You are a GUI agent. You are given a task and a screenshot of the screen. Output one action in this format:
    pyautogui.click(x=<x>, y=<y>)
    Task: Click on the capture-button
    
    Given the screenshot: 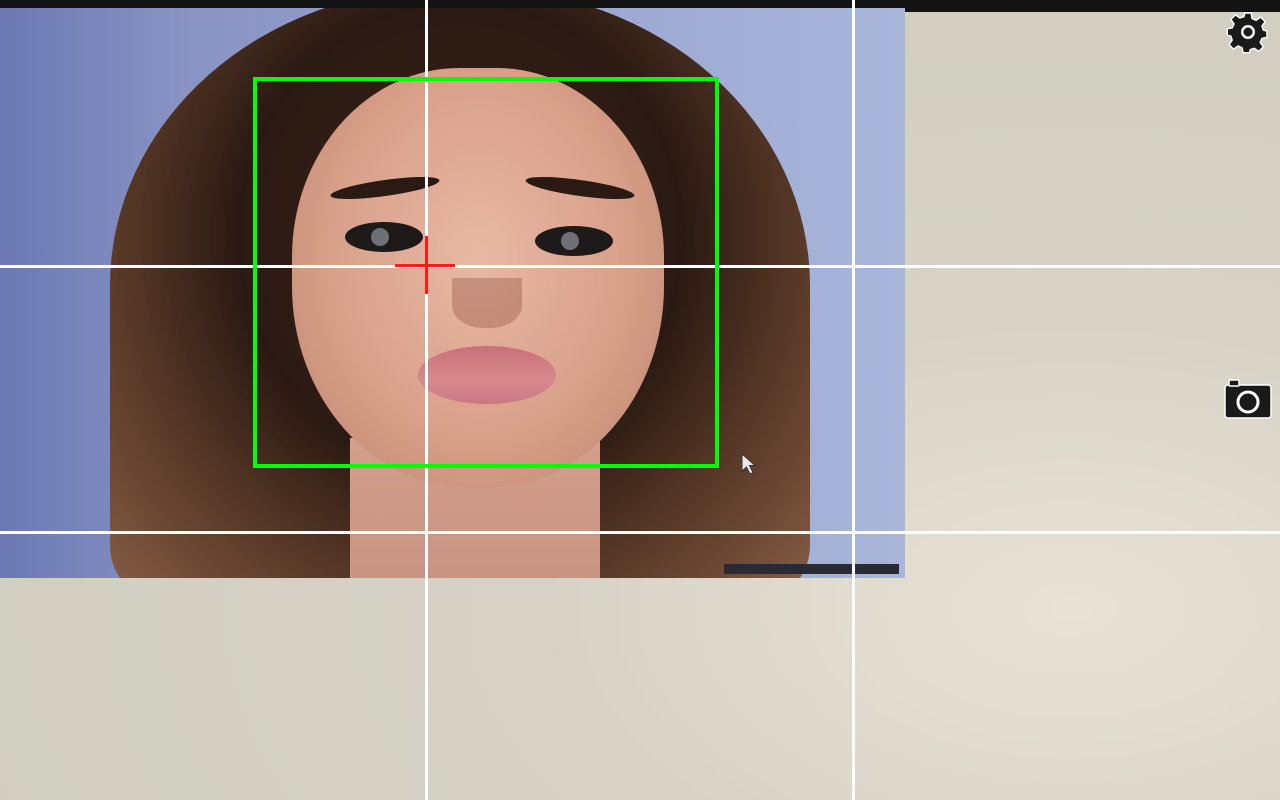 What is the action you would take?
    pyautogui.click(x=1248, y=399)
    